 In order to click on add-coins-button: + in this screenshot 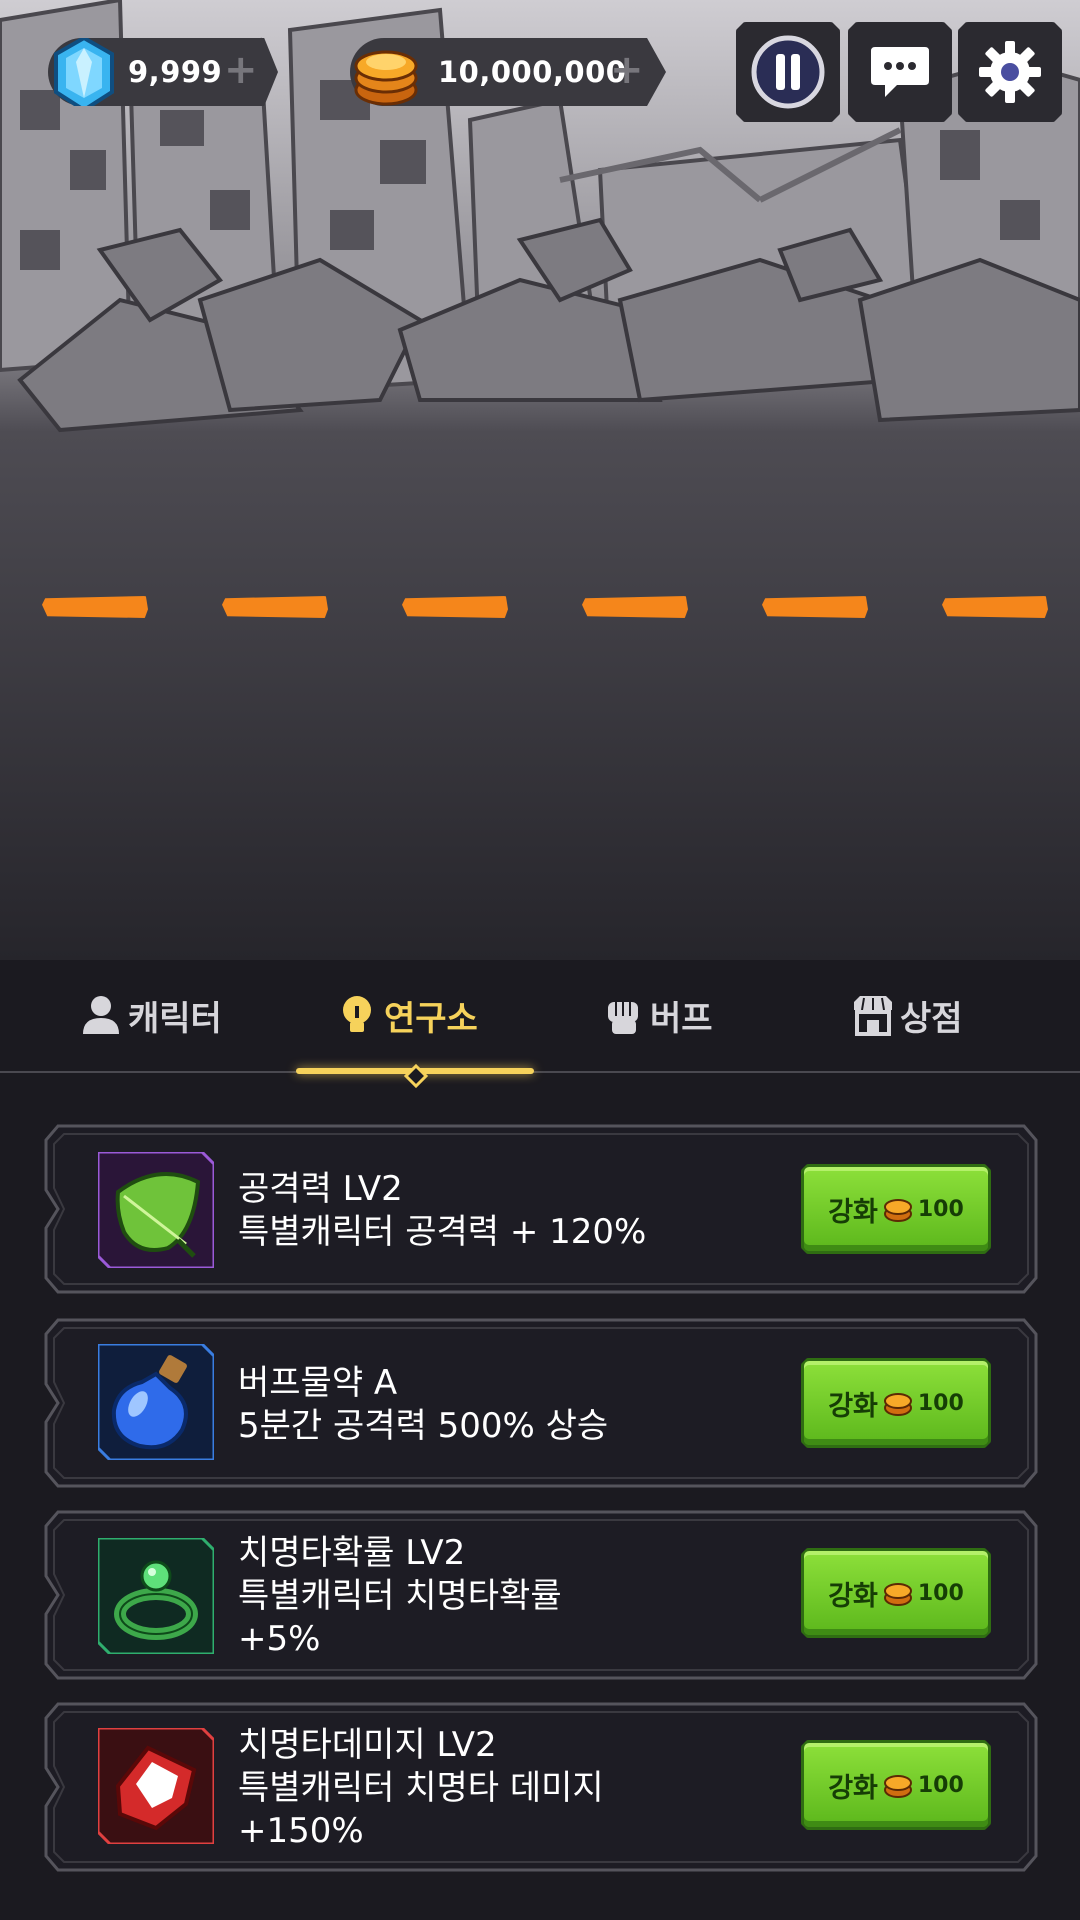, I will do `click(627, 70)`.